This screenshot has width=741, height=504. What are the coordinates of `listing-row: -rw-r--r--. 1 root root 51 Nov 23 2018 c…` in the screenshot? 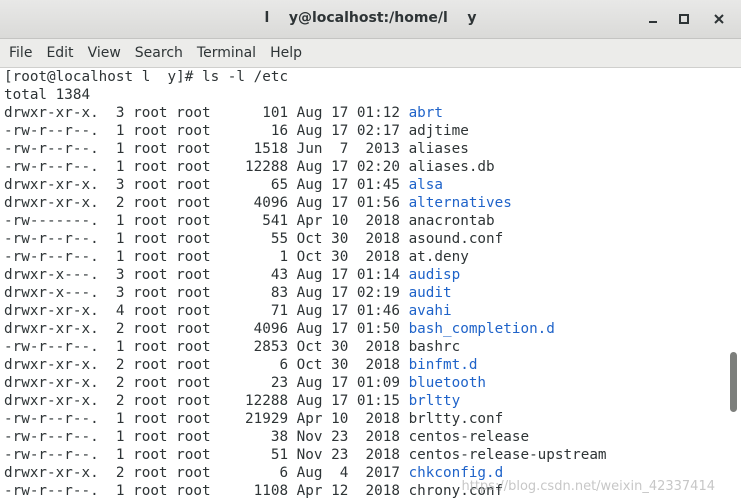 It's located at (305, 455).